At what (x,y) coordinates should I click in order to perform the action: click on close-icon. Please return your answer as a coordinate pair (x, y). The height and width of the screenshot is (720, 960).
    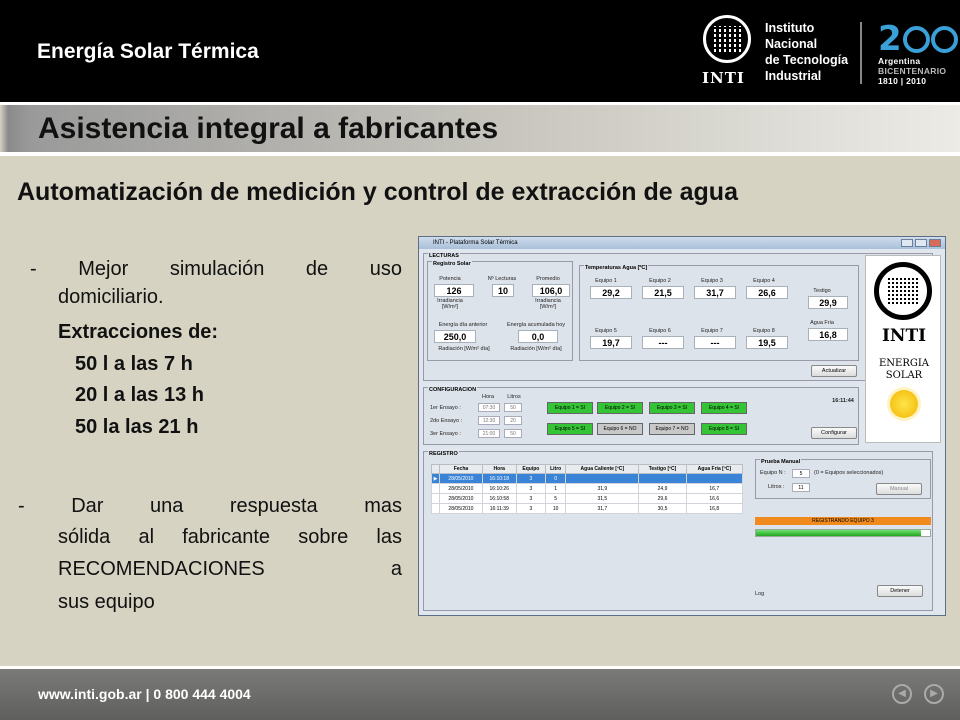
    Looking at the image, I should click on (935, 243).